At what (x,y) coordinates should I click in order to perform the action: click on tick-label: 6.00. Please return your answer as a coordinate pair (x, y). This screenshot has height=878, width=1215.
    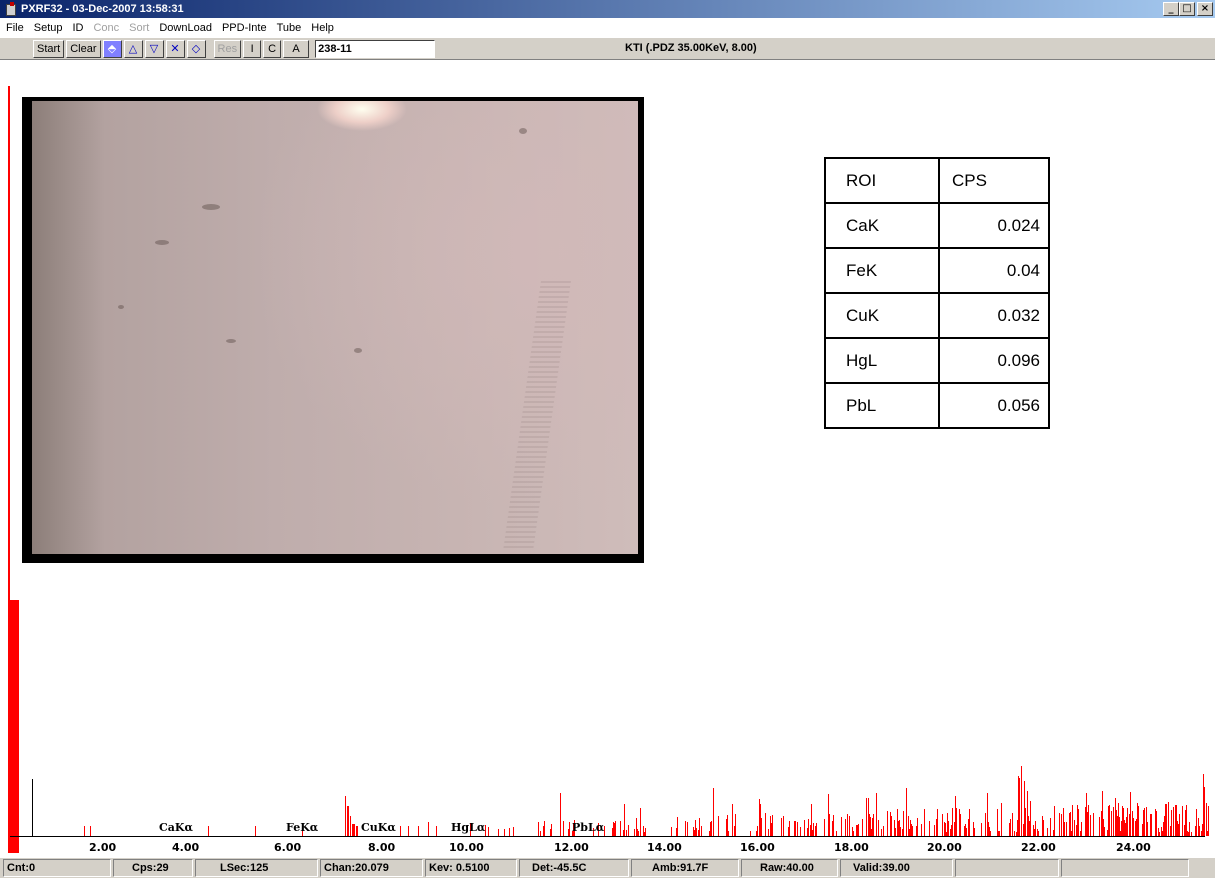
    Looking at the image, I should click on (288, 847).